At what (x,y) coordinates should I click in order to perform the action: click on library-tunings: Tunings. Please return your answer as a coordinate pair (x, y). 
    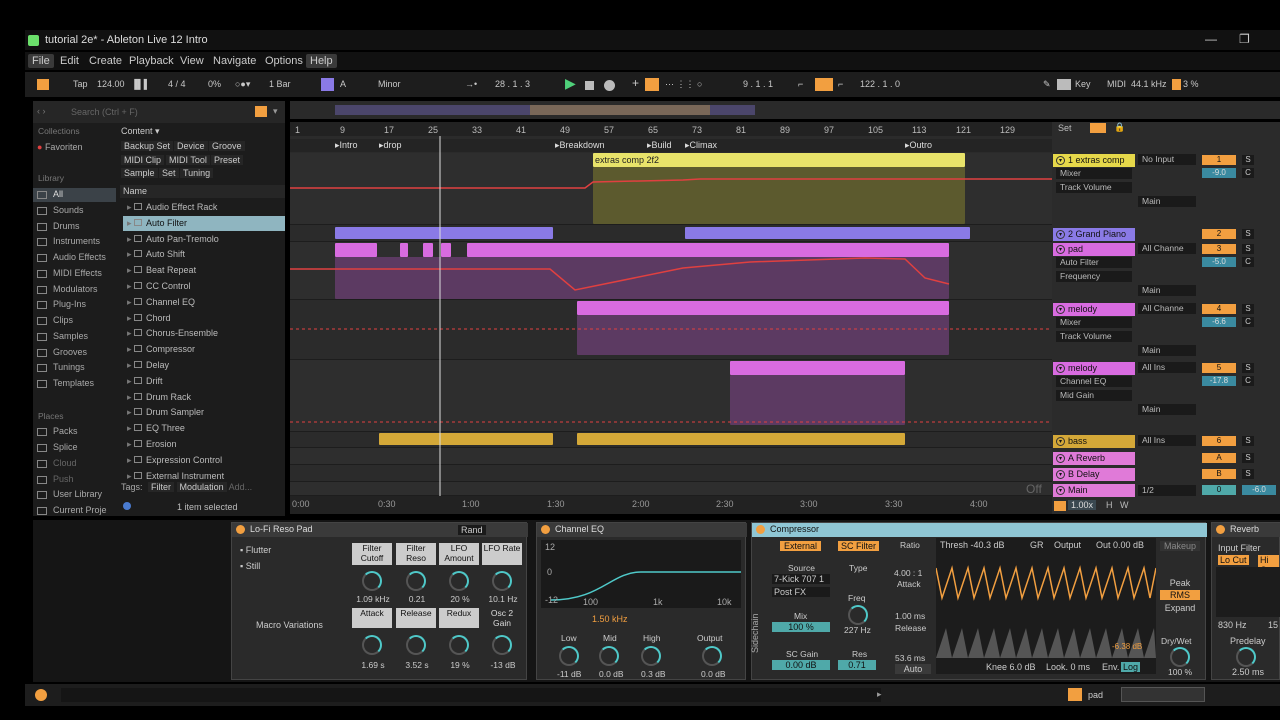
    Looking at the image, I should click on (61, 367).